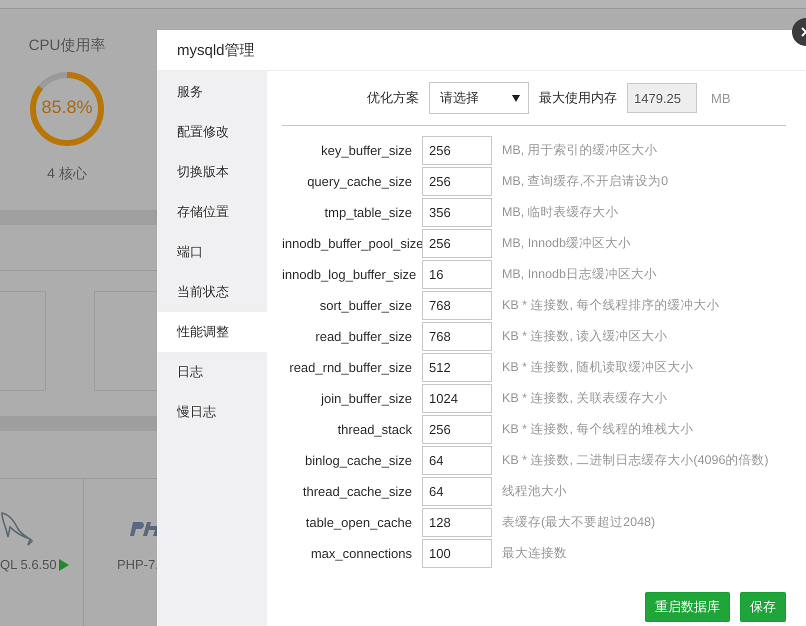 This screenshot has height=626, width=806. Describe the element at coordinates (720, 98) in the screenshot. I see `memory-unit: MB` at that location.